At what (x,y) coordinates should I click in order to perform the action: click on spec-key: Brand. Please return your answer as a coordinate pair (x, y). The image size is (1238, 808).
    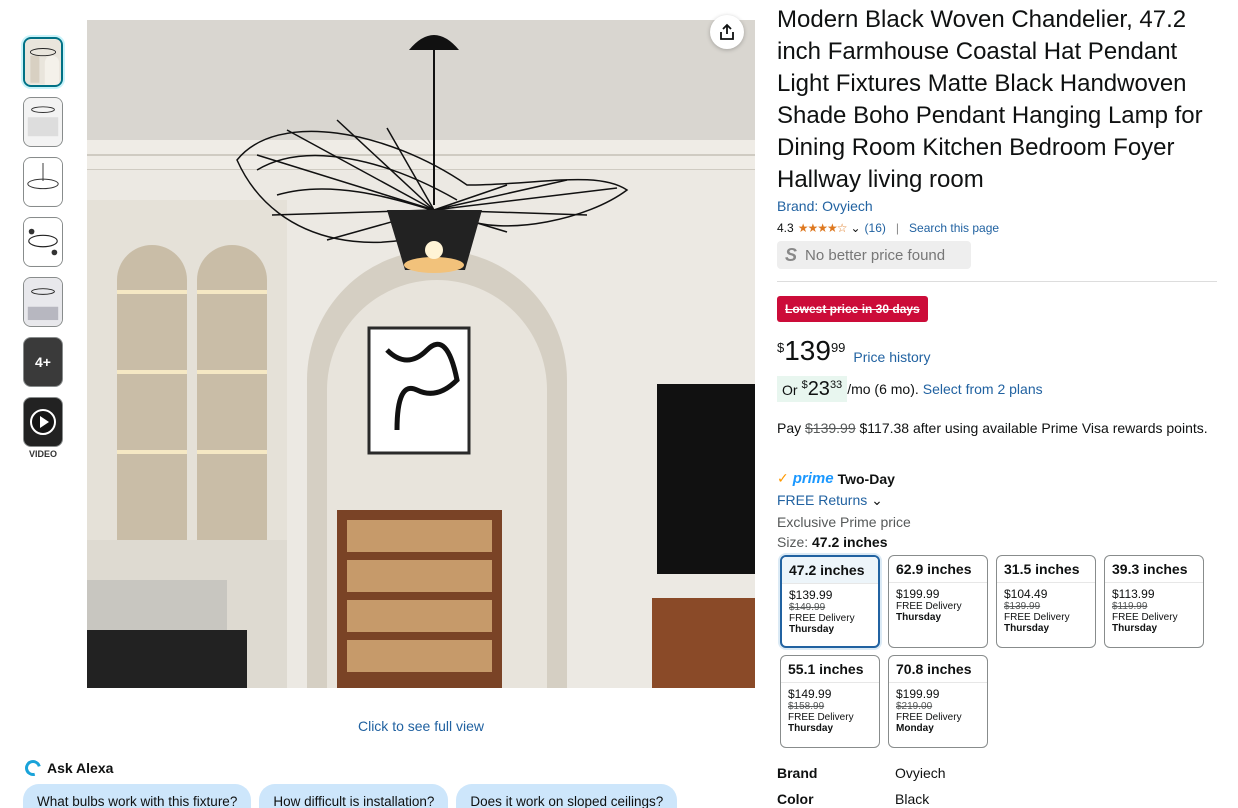
    Looking at the image, I should click on (797, 773).